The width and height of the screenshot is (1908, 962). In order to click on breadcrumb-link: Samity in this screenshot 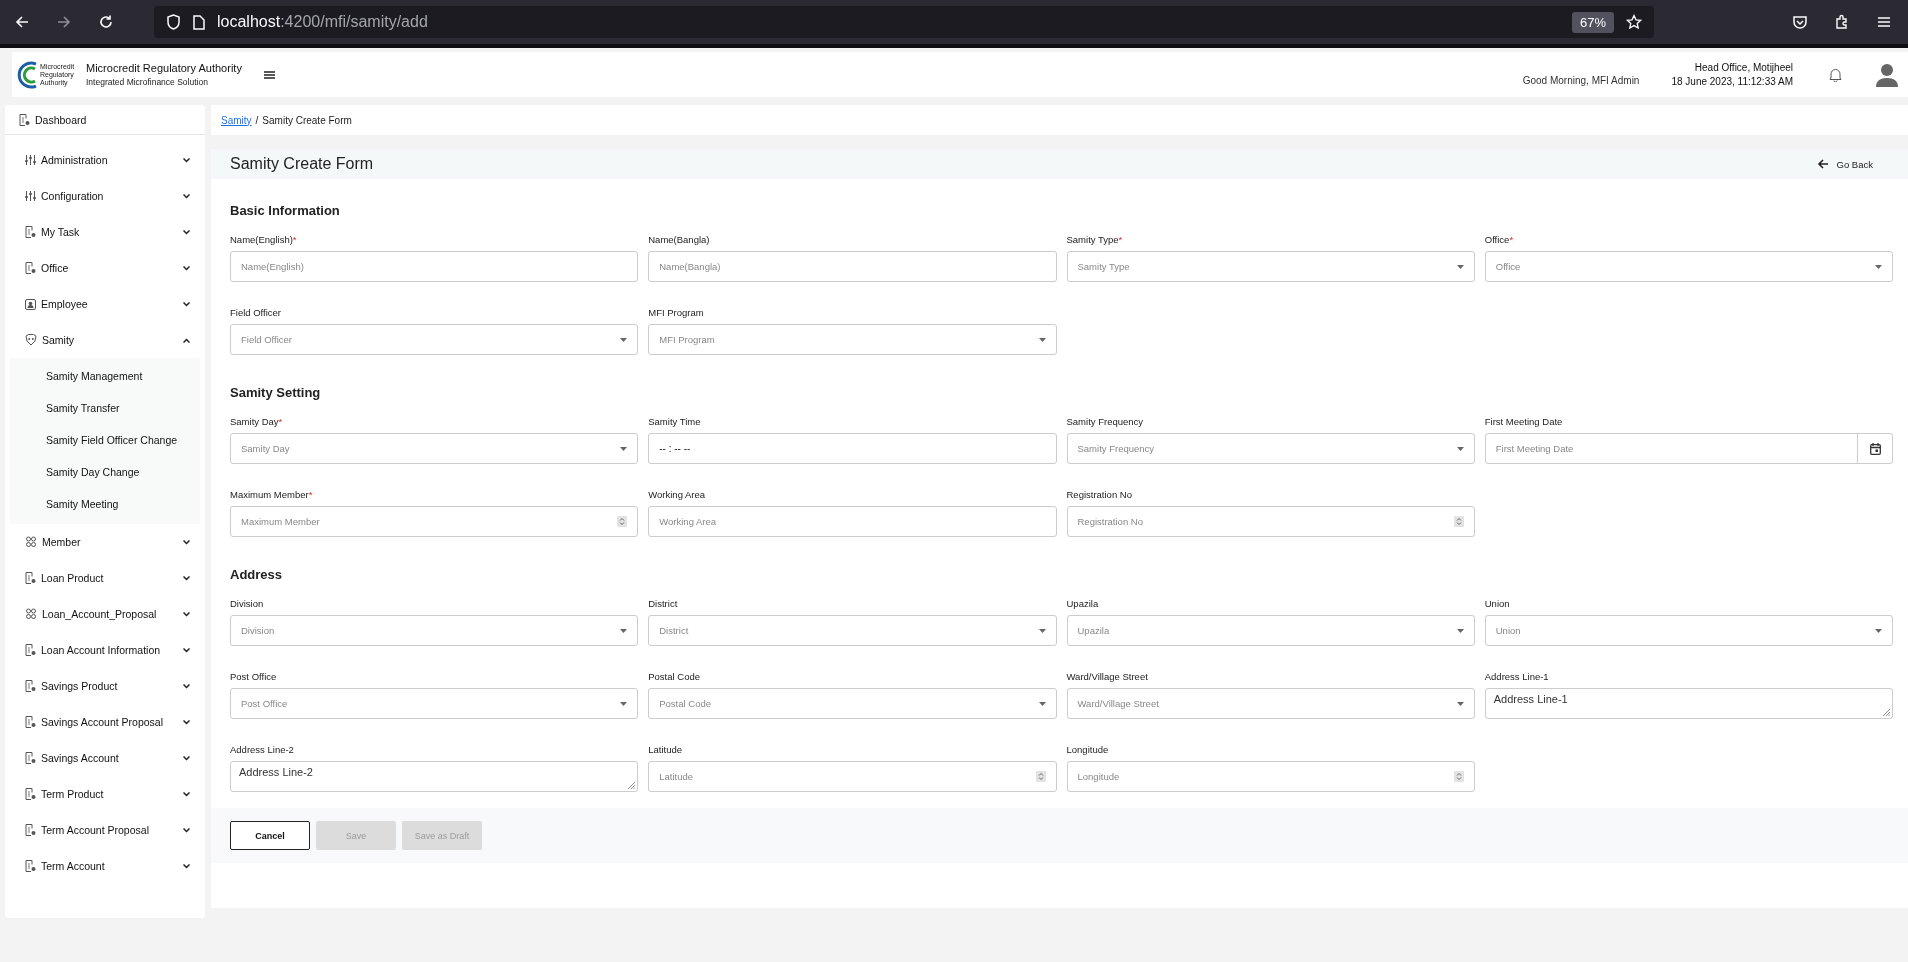, I will do `click(236, 120)`.